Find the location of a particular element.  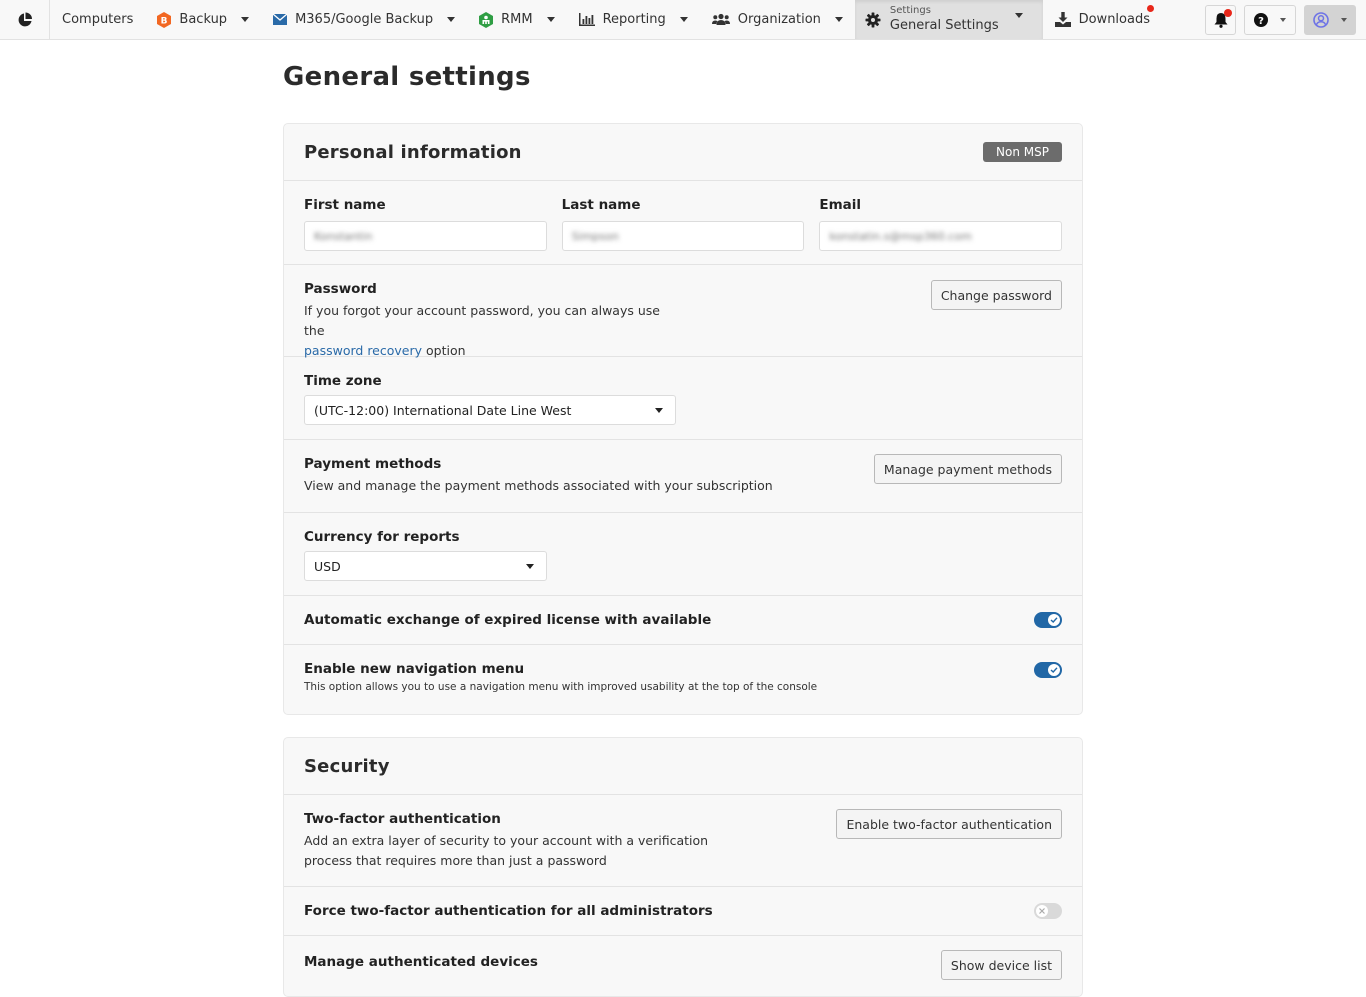

nav-reporting-label: Reporting is located at coordinates (634, 19).